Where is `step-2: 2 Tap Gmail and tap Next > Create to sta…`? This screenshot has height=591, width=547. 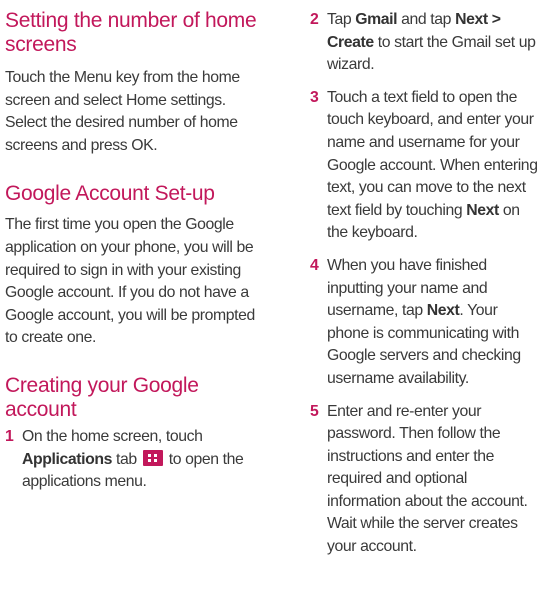 step-2: 2 Tap Gmail and tap Next > Create to sta… is located at coordinates (426, 43).